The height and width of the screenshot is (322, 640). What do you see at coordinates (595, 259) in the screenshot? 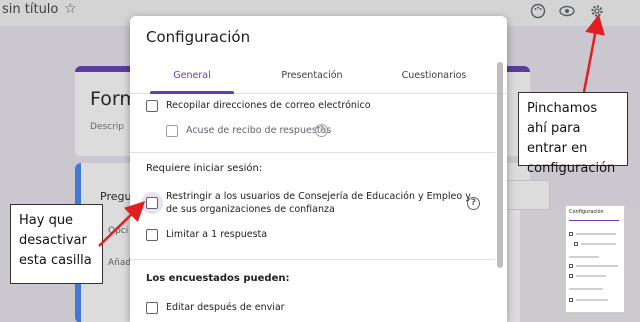
I see `dialog-thumbnail: Configuración` at bounding box center [595, 259].